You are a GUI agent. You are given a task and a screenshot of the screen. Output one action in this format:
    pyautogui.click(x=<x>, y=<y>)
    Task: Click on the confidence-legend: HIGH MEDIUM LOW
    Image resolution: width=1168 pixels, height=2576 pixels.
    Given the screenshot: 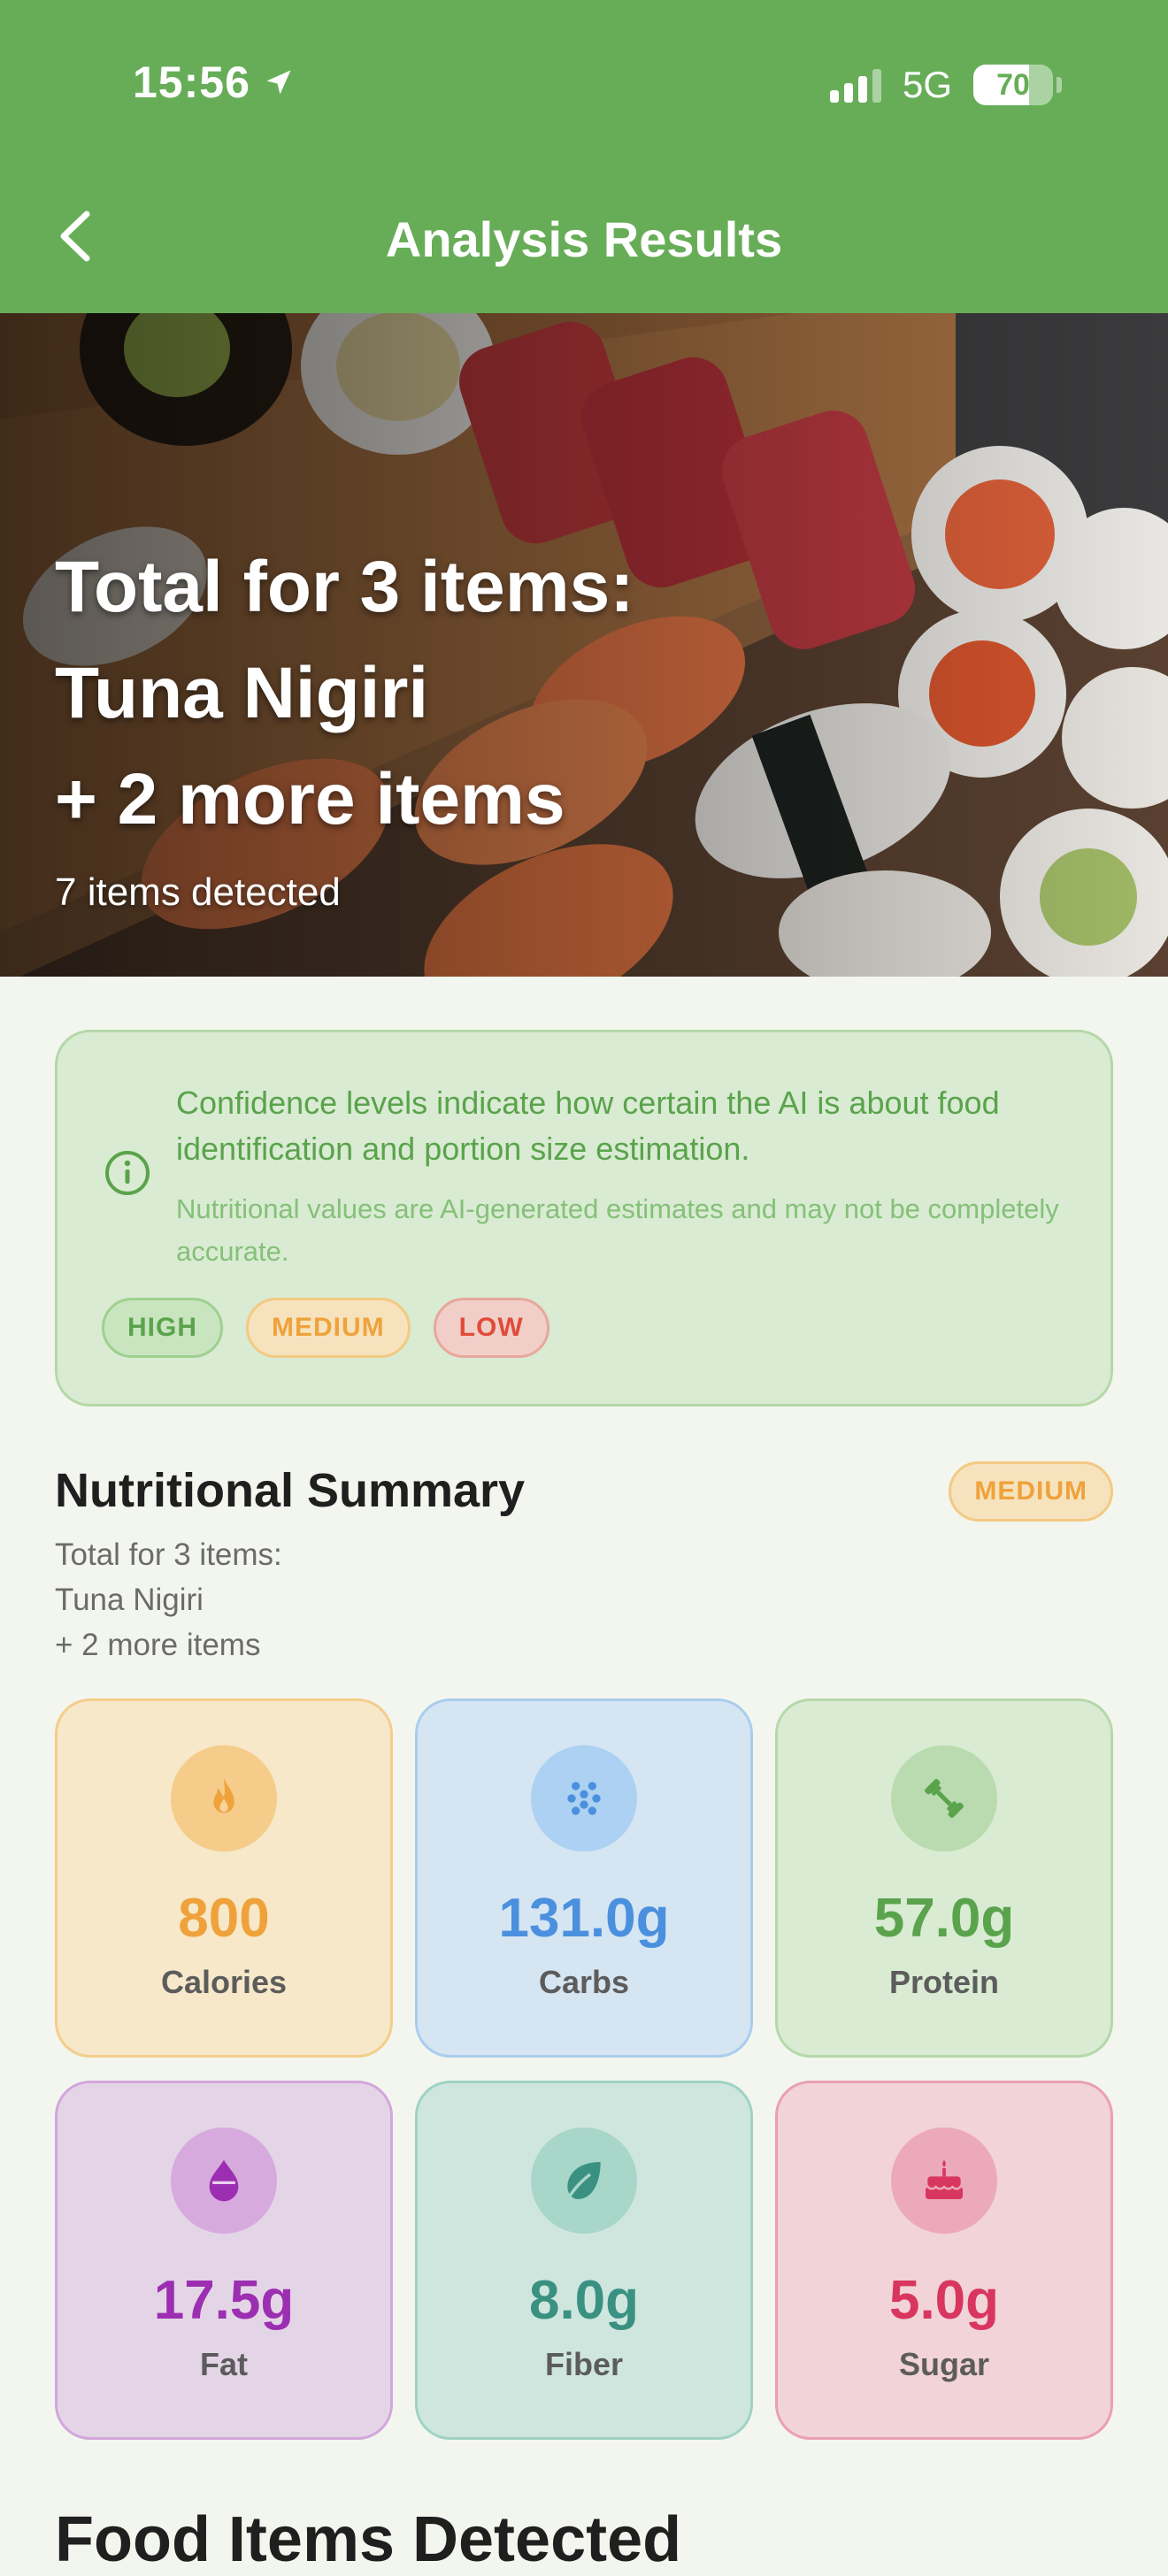 What is the action you would take?
    pyautogui.click(x=325, y=1328)
    